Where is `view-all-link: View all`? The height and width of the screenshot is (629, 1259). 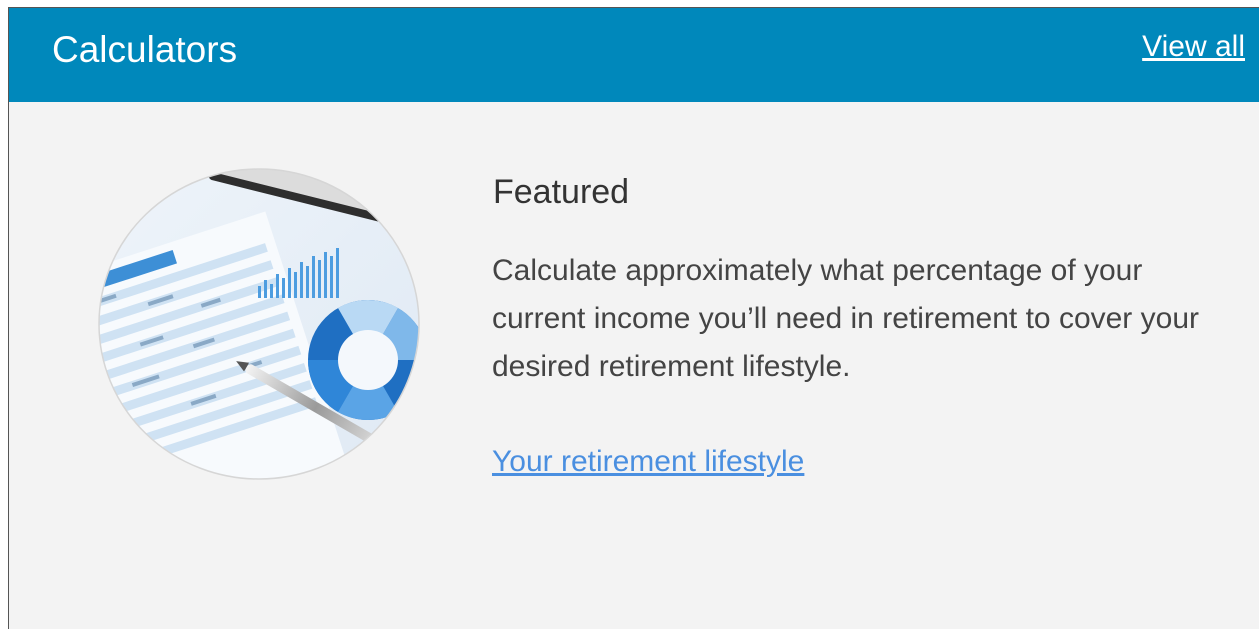
view-all-link: View all is located at coordinates (1193, 47).